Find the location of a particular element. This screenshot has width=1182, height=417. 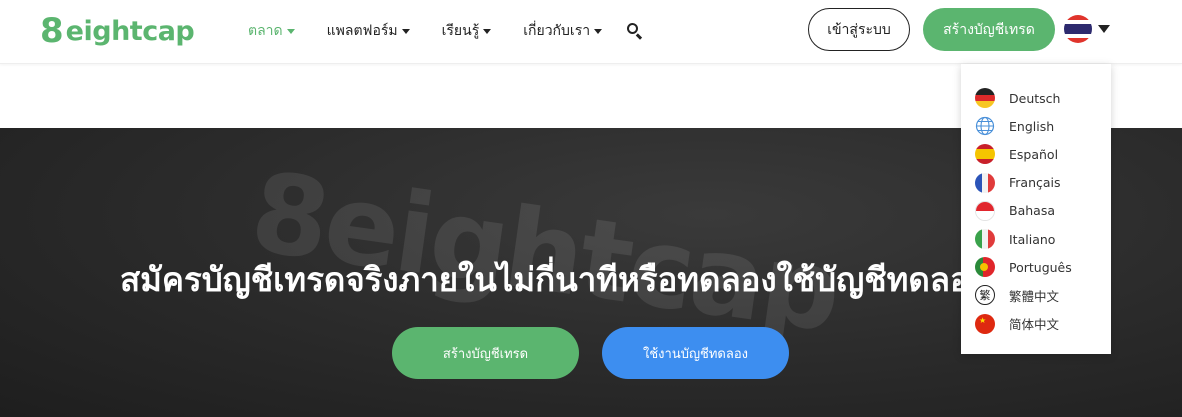

eightcap-logo: 8 eightcap is located at coordinates (117, 31).